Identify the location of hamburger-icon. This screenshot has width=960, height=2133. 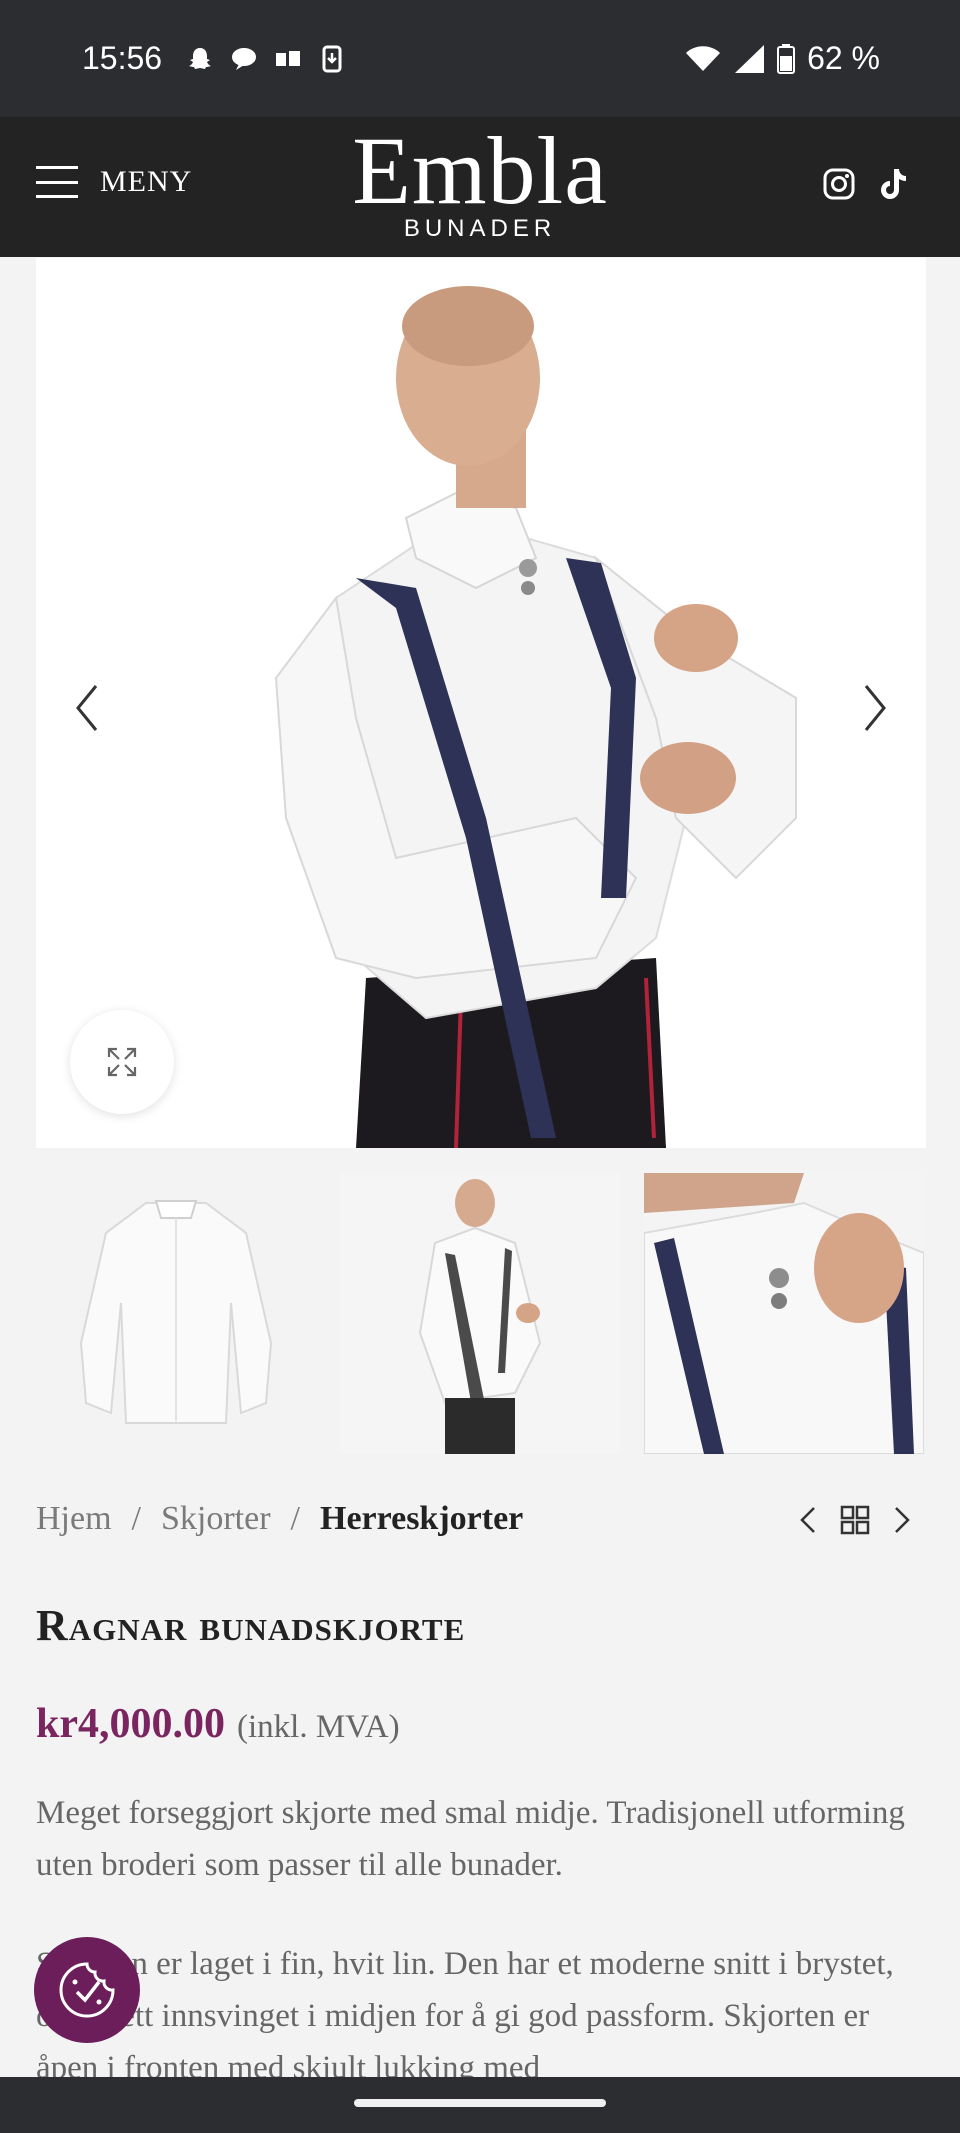
(57, 182).